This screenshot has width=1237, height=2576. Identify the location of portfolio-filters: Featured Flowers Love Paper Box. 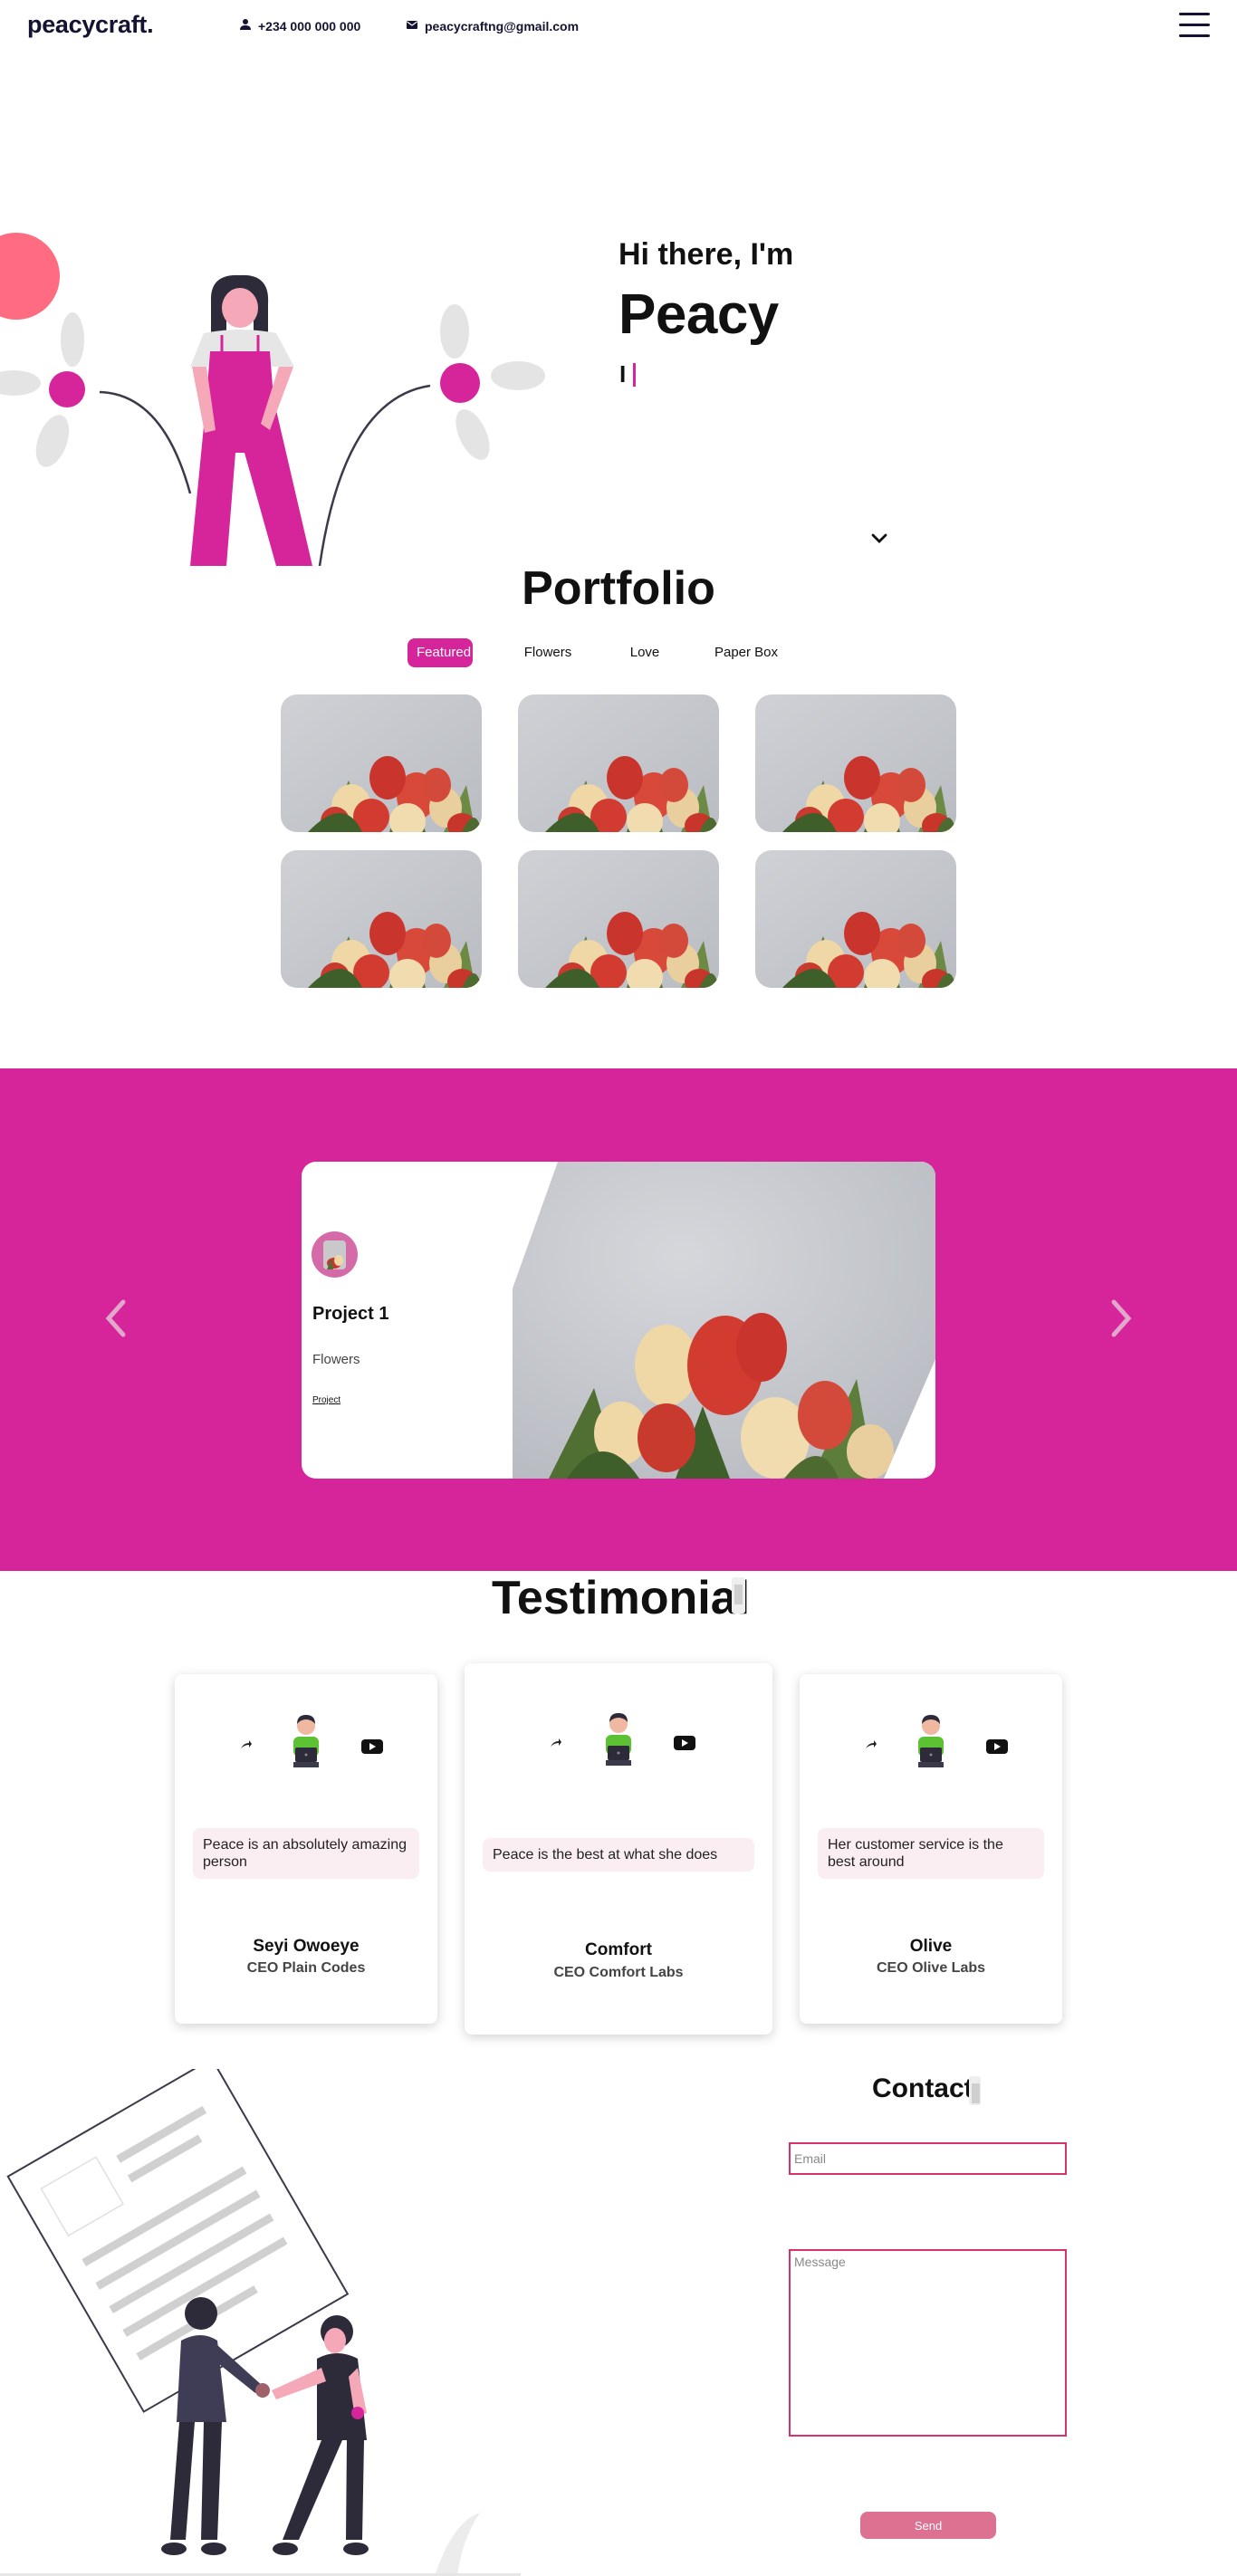
(618, 652).